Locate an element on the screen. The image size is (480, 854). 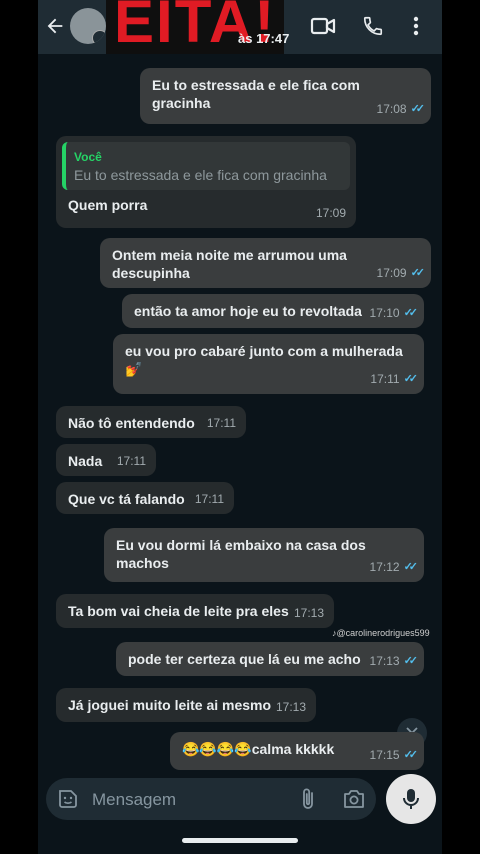
message-incoming: Já joguei muito leite ai mesmo 17:13 is located at coordinates (186, 705).